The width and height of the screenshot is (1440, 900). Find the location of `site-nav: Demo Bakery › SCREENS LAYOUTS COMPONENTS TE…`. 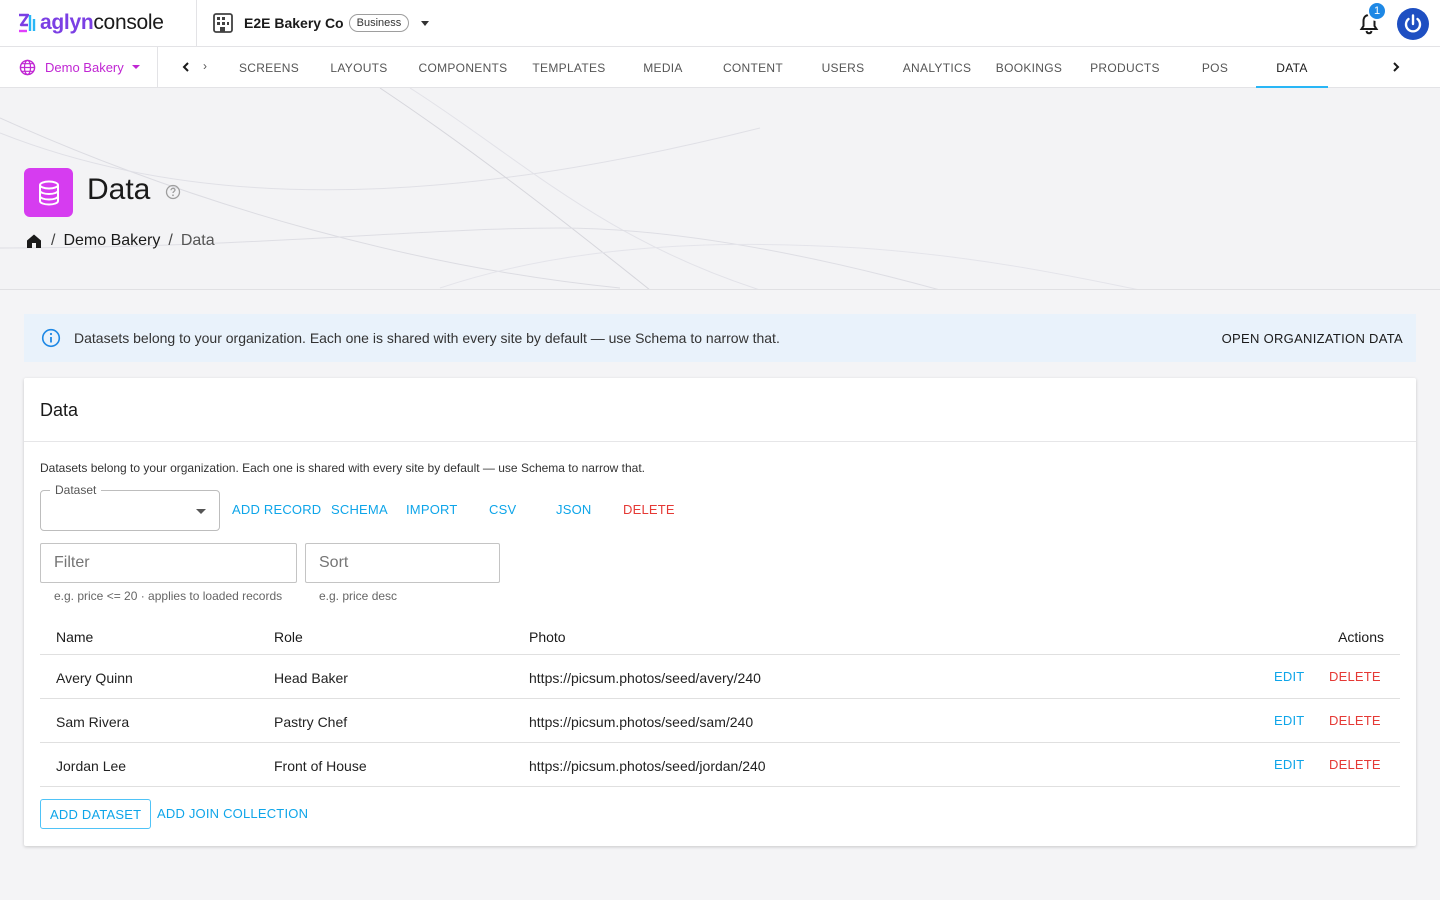

site-nav: Demo Bakery › SCREENS LAYOUTS COMPONENTS TE… is located at coordinates (720, 67).